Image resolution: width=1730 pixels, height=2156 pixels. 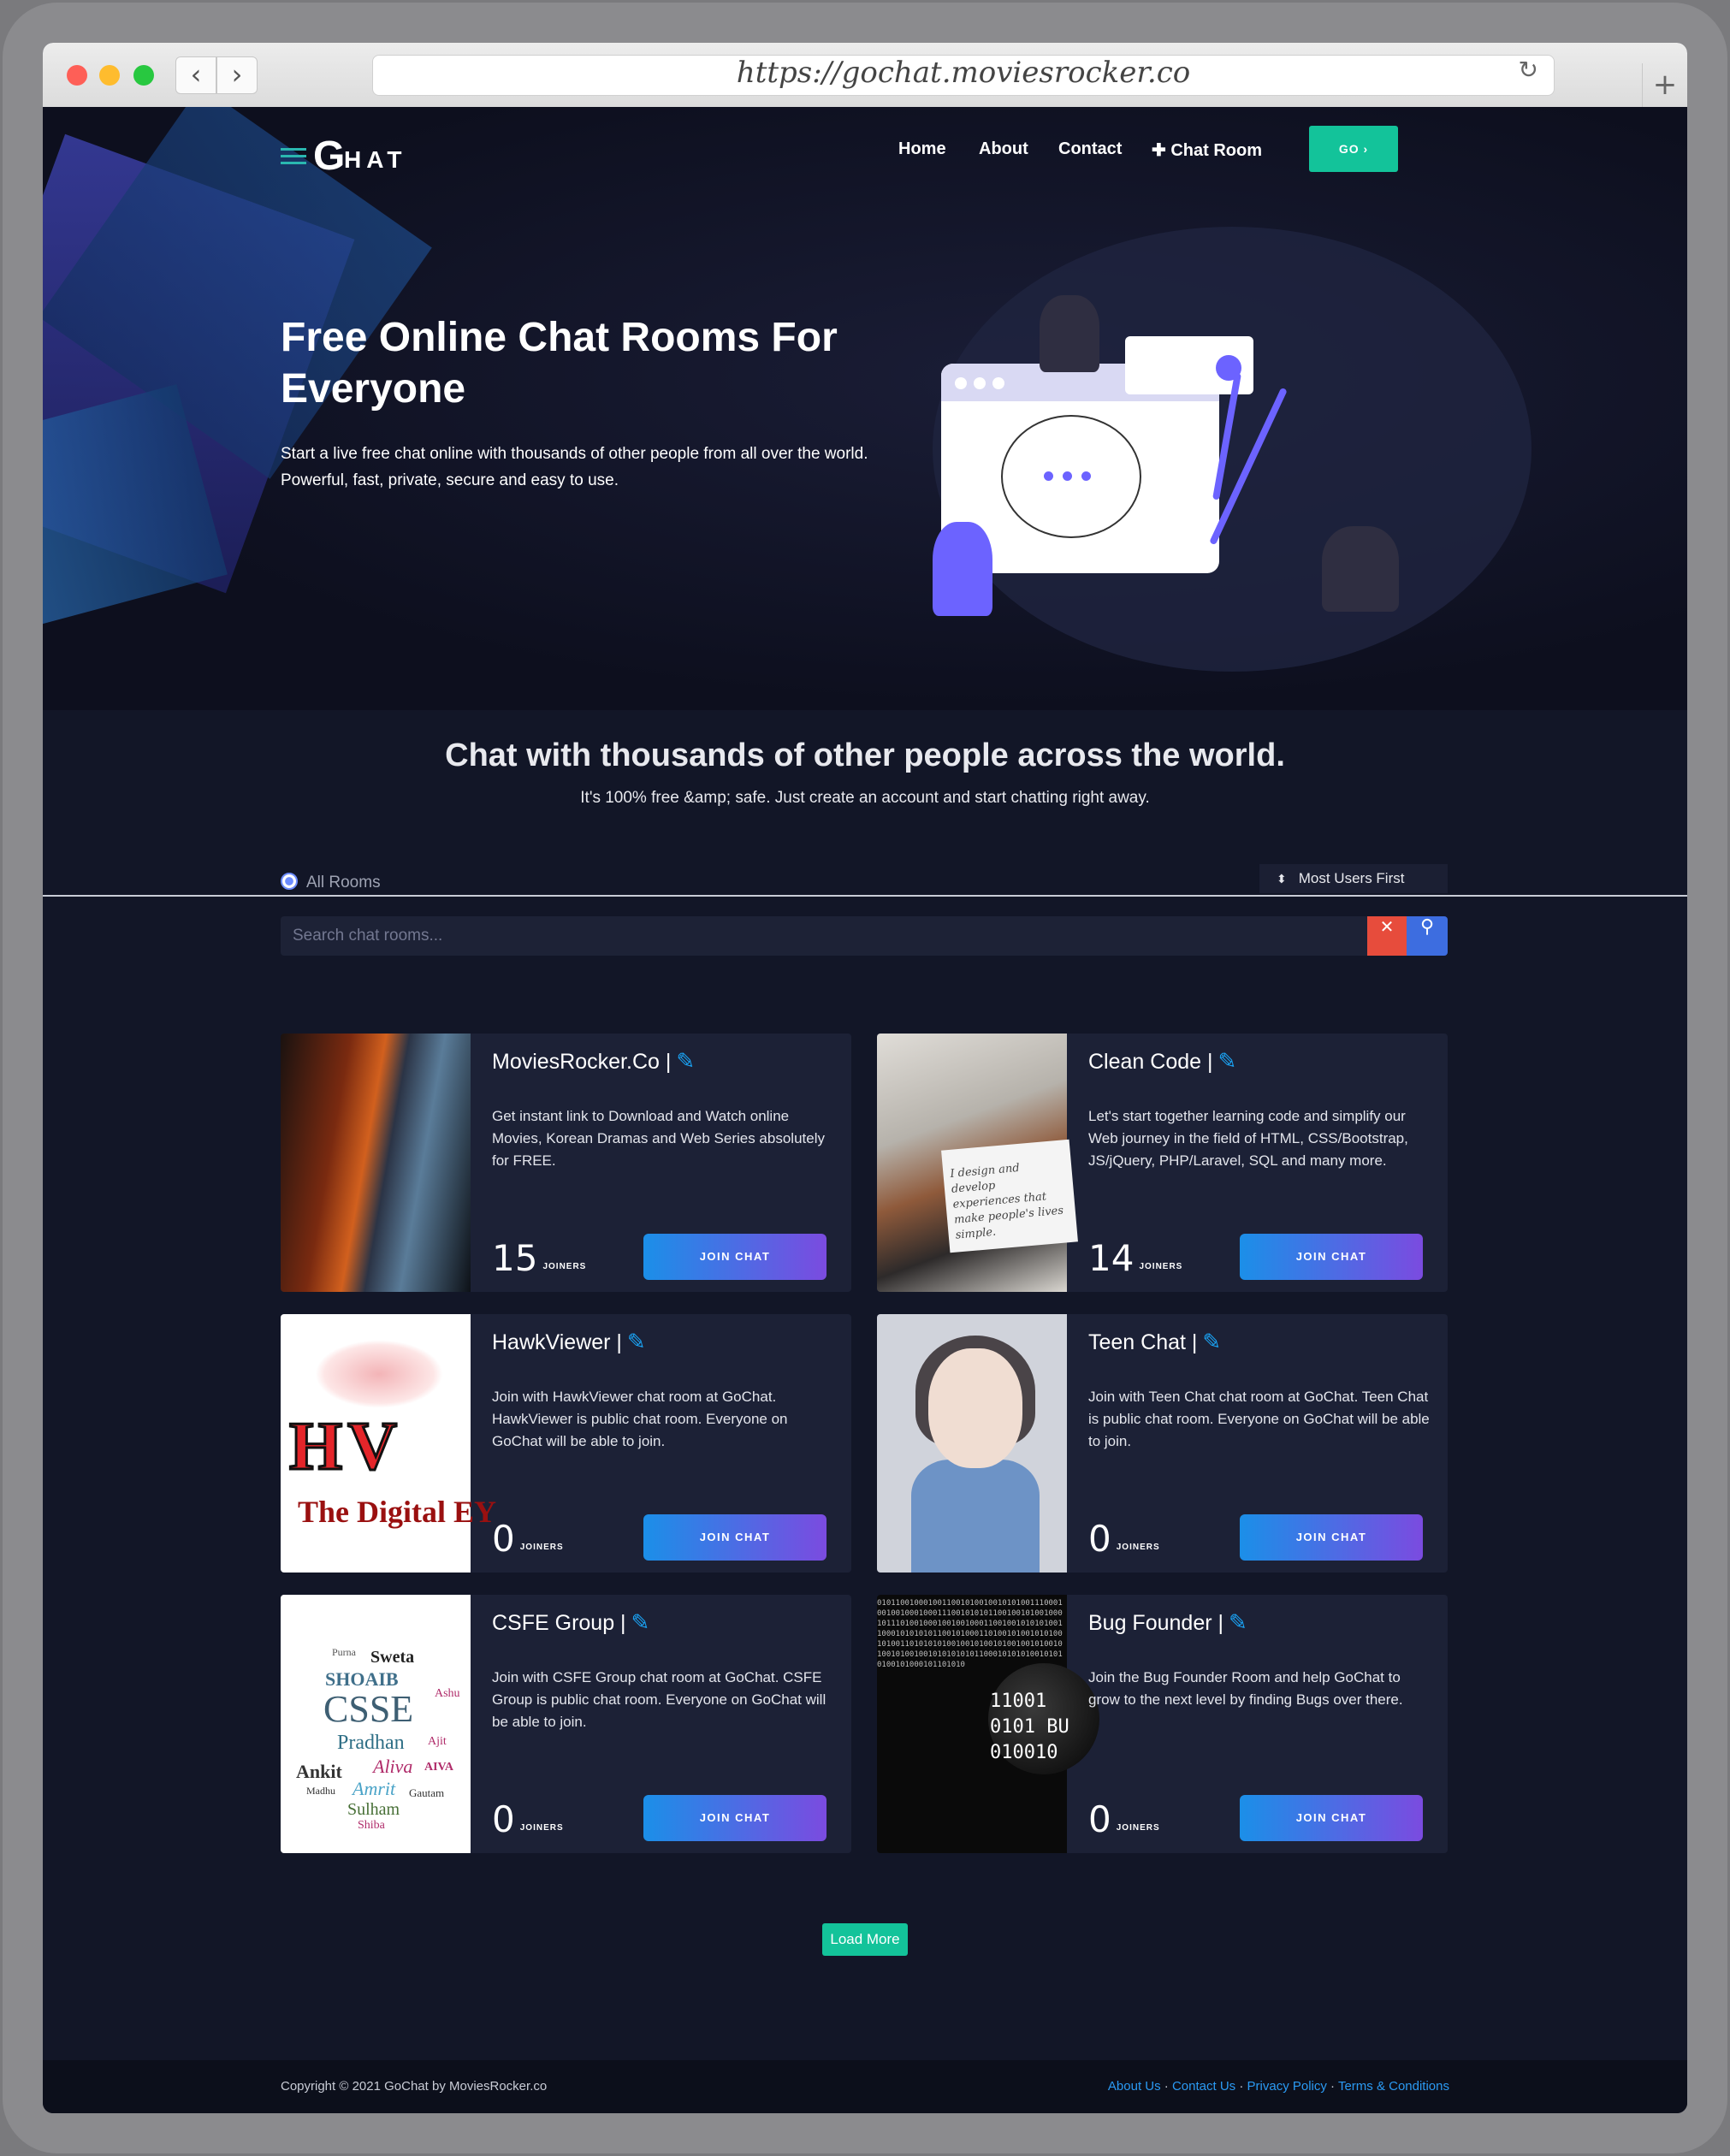 I want to click on minimize-window-button, so click(x=109, y=75).